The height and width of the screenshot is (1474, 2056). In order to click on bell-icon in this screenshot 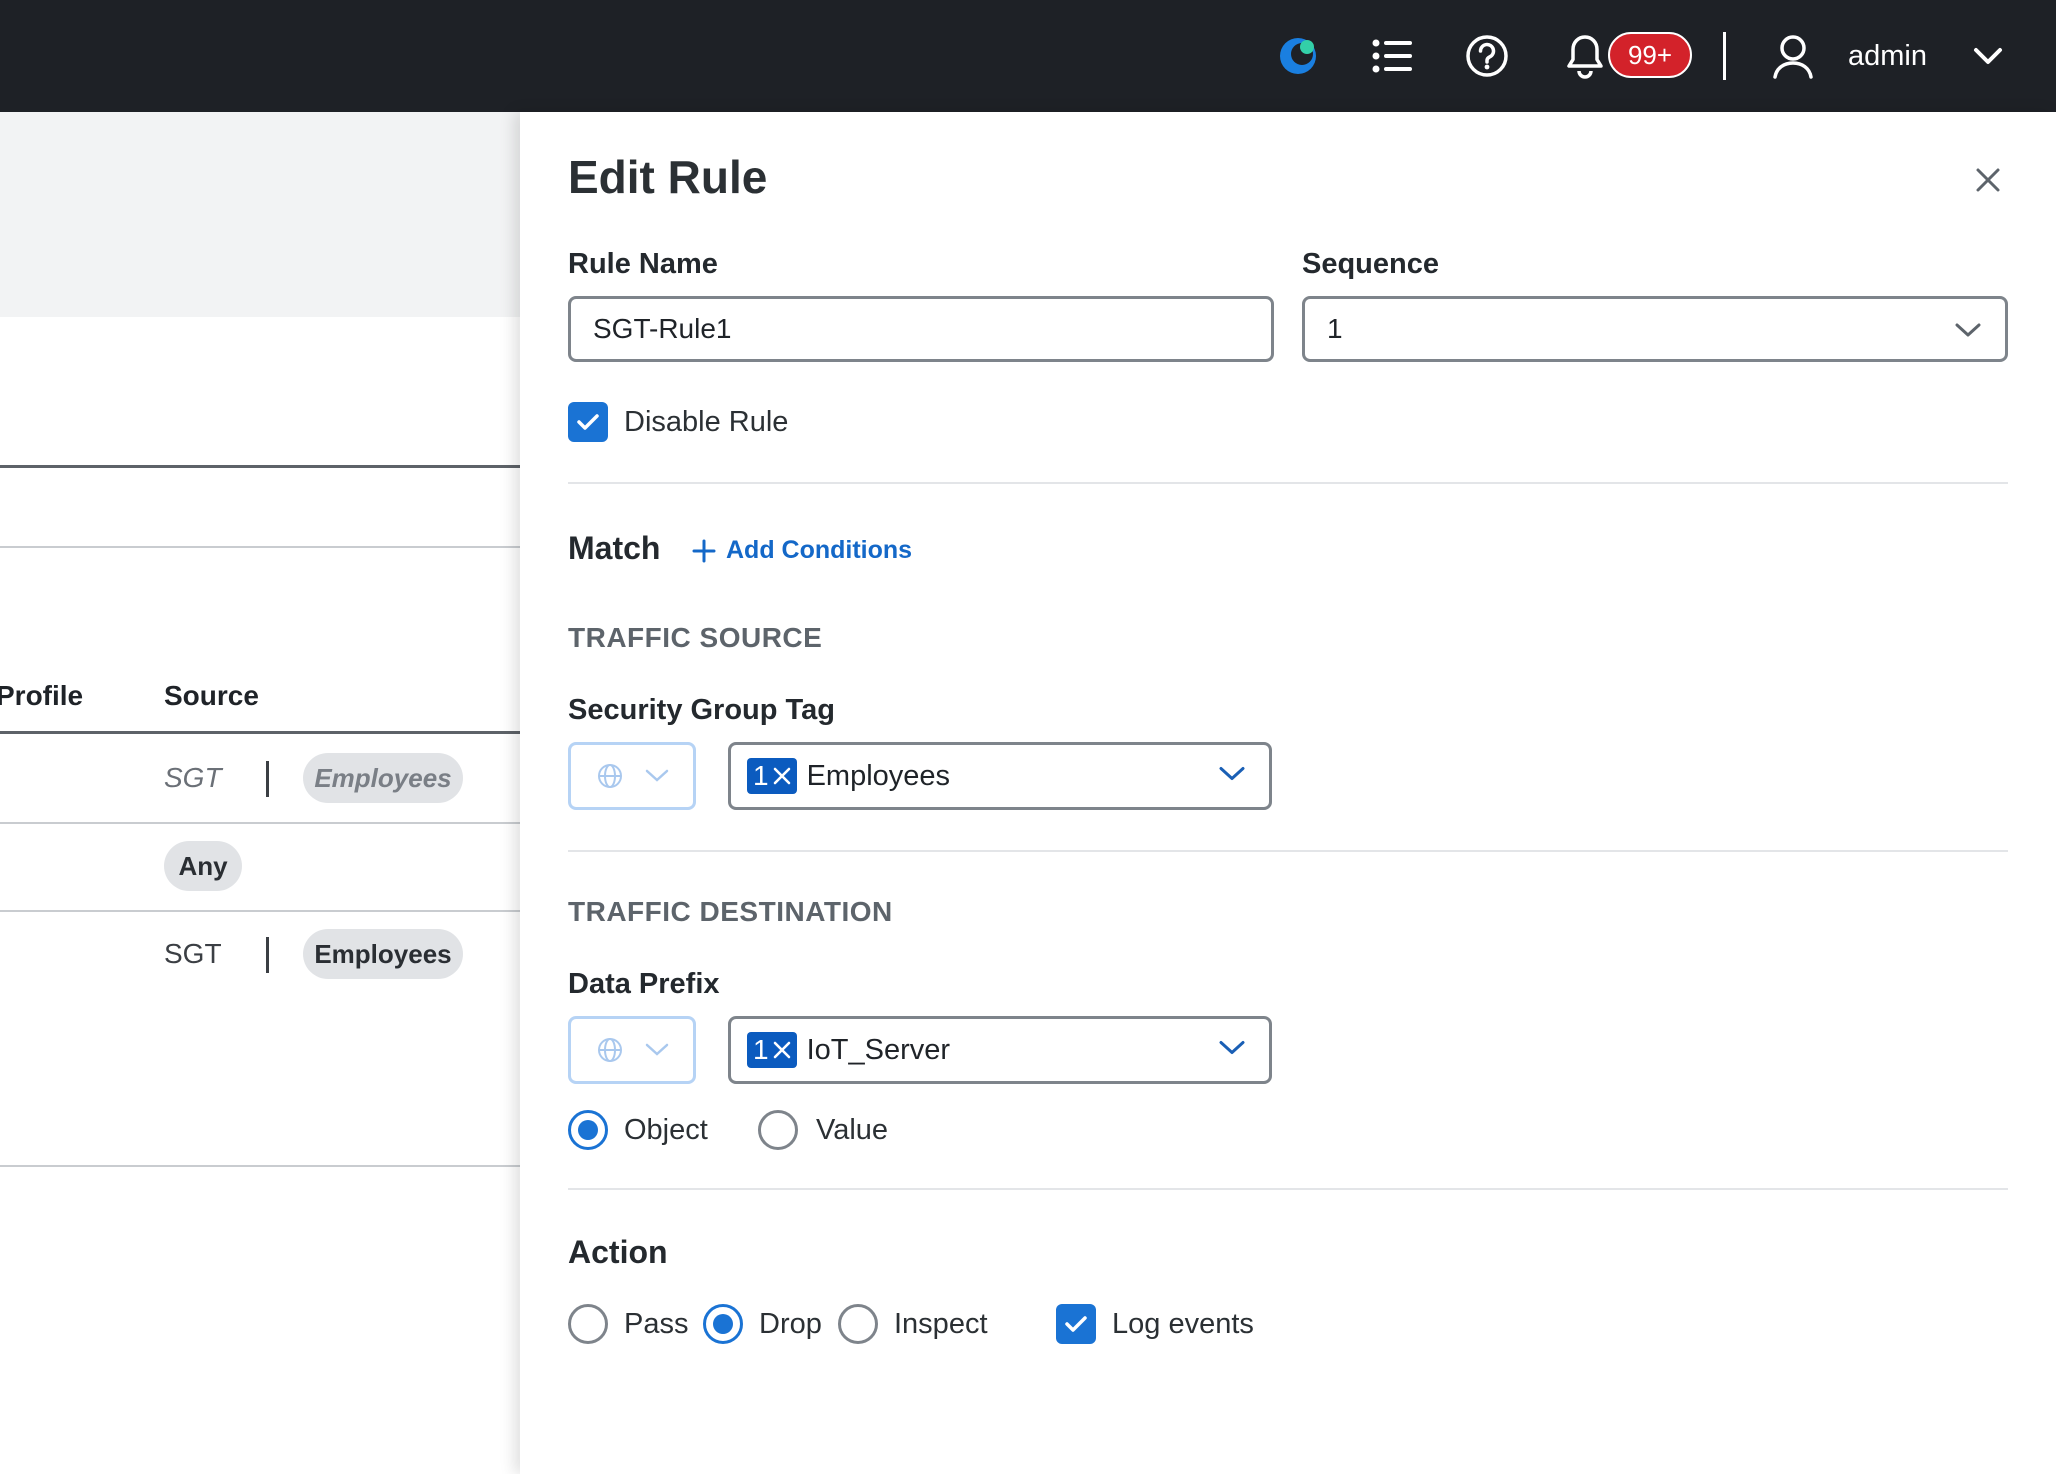, I will do `click(1585, 56)`.